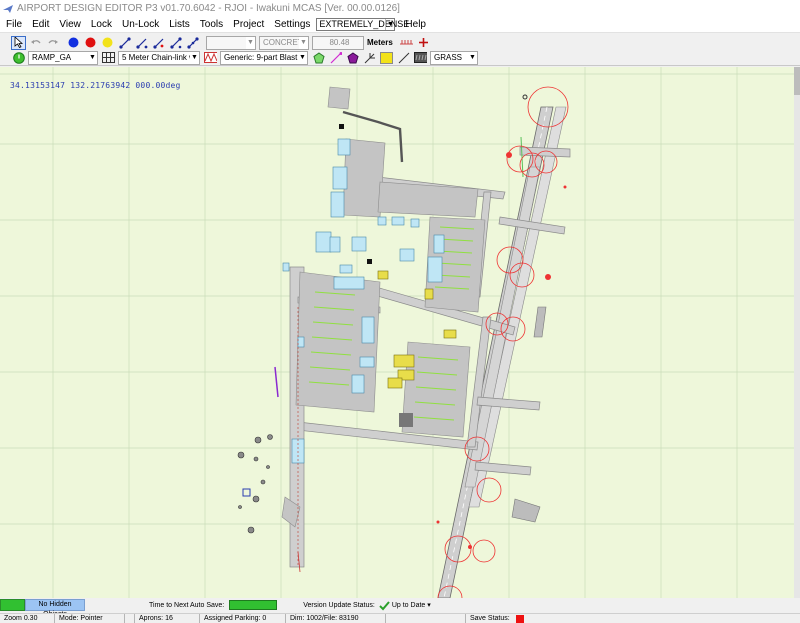 The width and height of the screenshot is (800, 623). I want to click on yellow-node-button, so click(107, 43).